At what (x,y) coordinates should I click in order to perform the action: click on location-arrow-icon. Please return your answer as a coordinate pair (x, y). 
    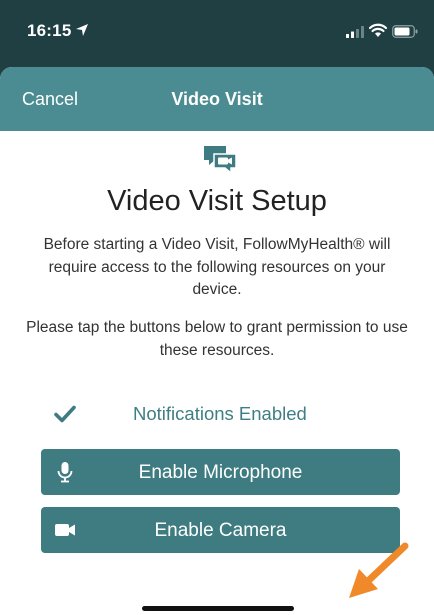
    Looking at the image, I should click on (82, 30).